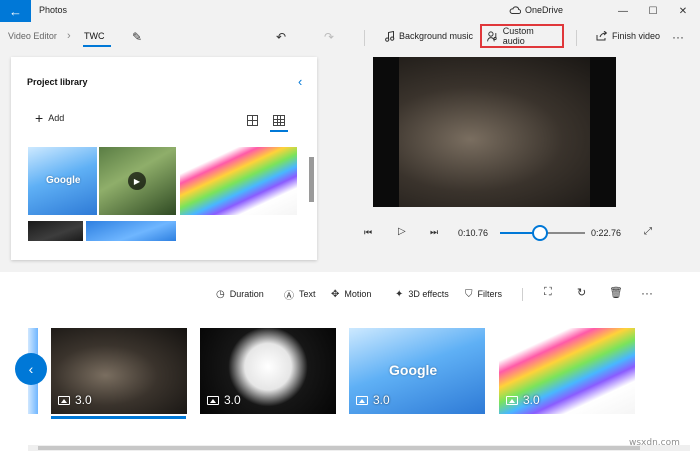 This screenshot has height=454, width=700. What do you see at coordinates (94, 36) in the screenshot?
I see `breadcrumb-project-name: TWC` at bounding box center [94, 36].